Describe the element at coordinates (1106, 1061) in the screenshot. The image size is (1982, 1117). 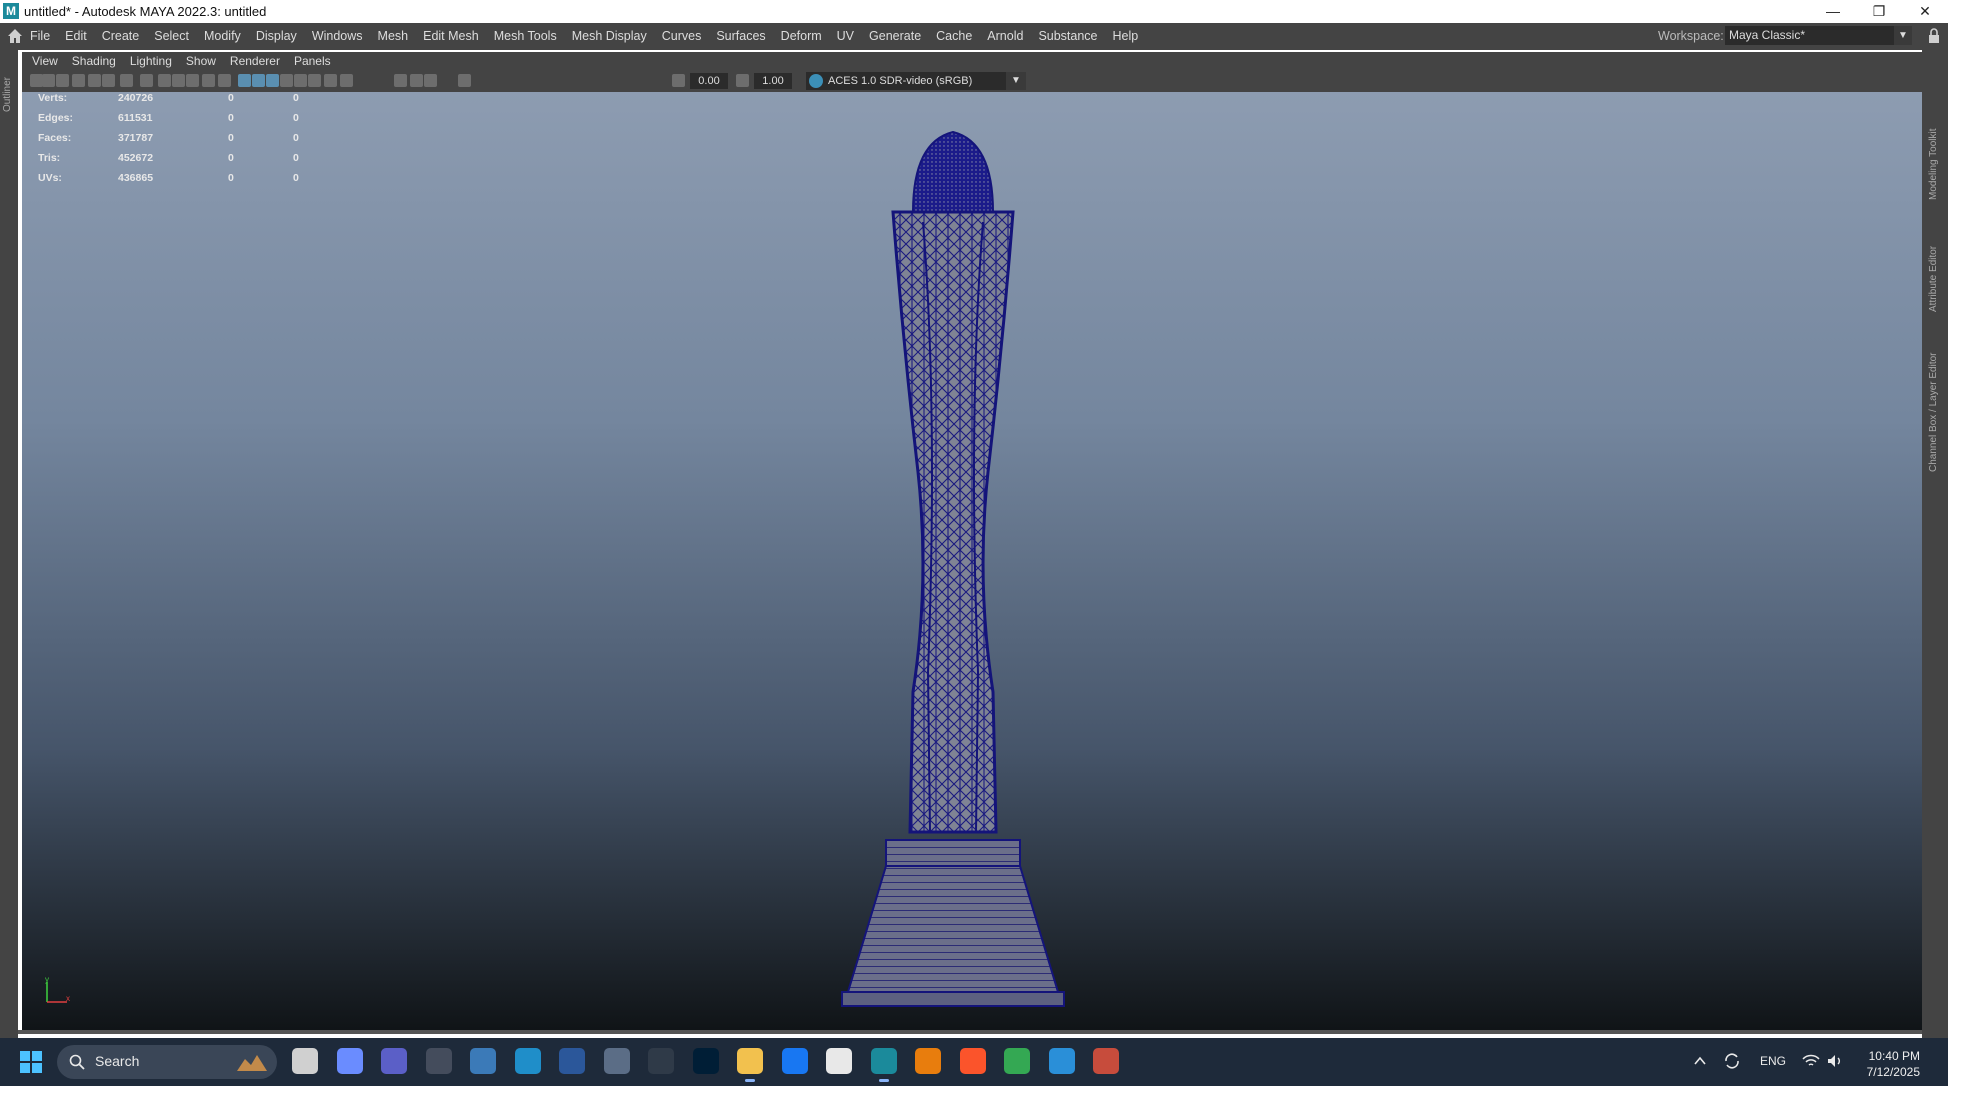
I see `3d-app-taskbar-icon` at that location.